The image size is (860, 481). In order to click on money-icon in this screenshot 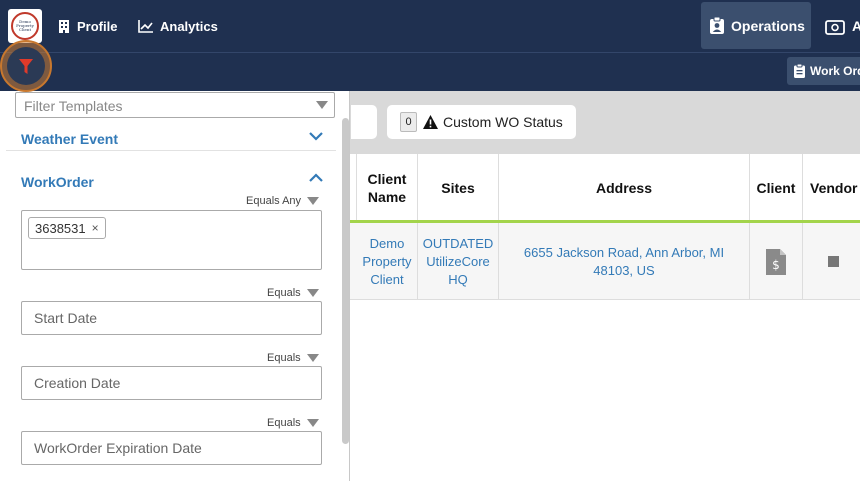, I will do `click(835, 27)`.